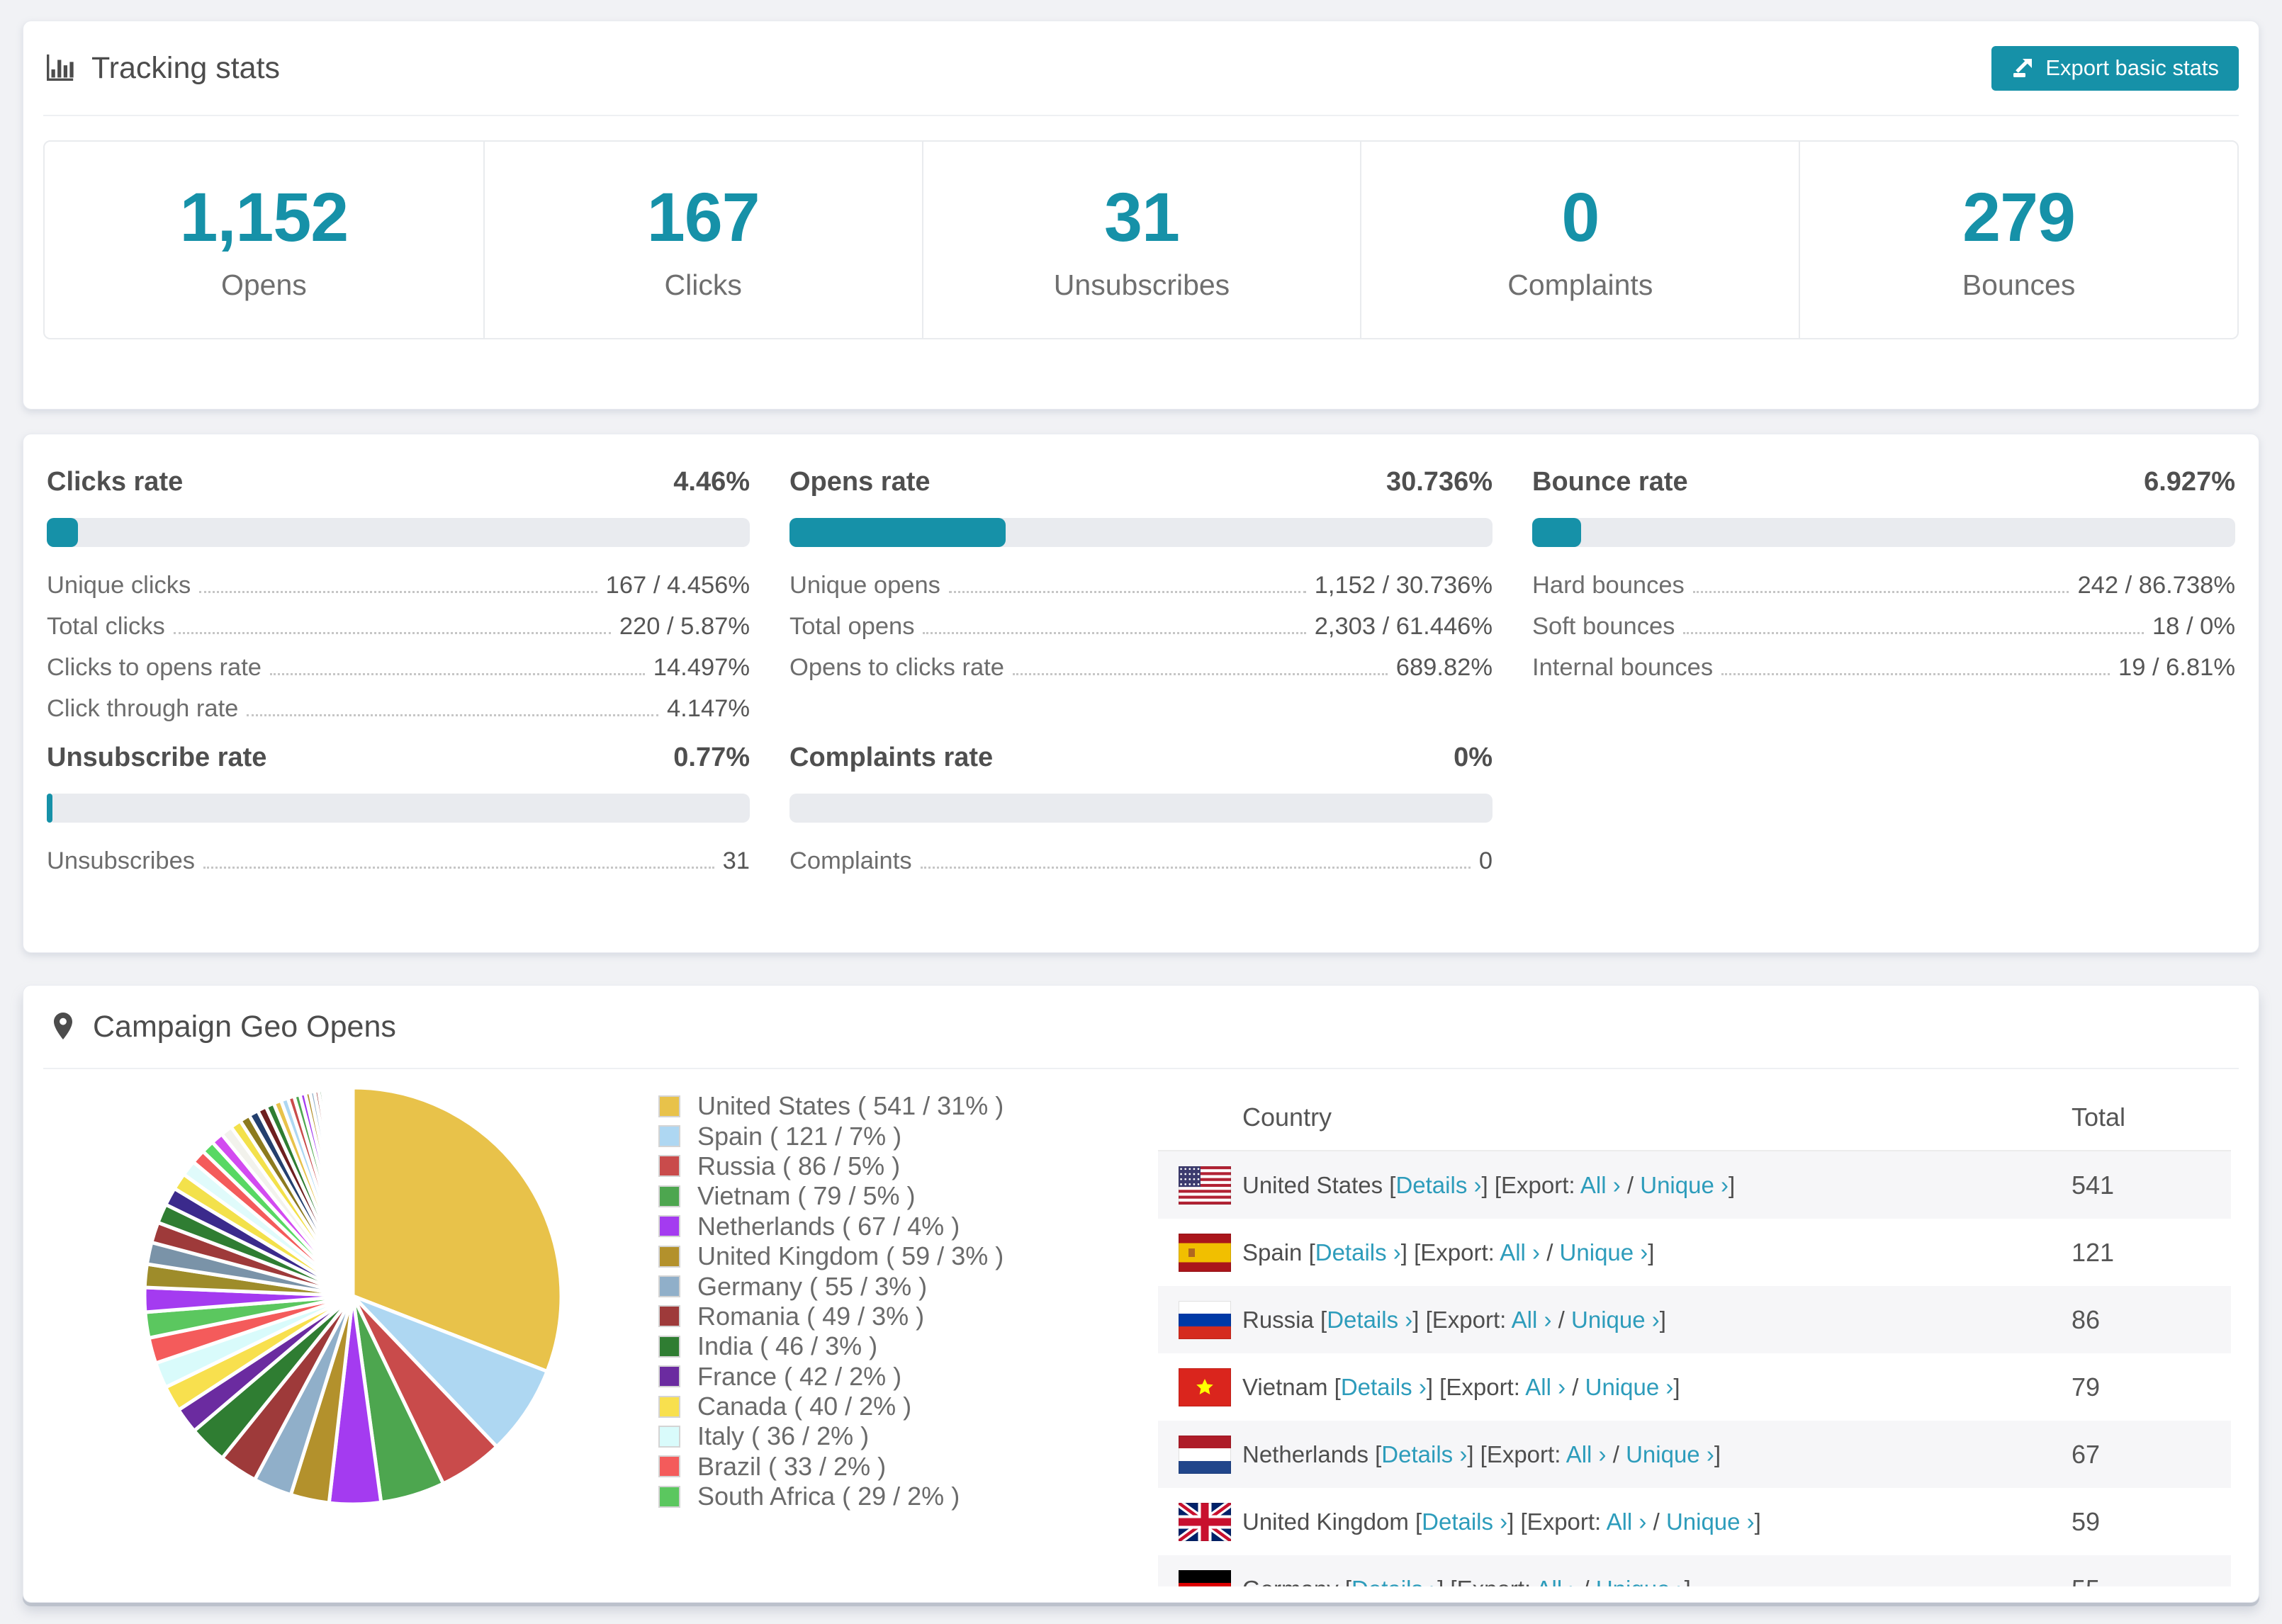  What do you see at coordinates (1205, 1186) in the screenshot?
I see `country-flag-us` at bounding box center [1205, 1186].